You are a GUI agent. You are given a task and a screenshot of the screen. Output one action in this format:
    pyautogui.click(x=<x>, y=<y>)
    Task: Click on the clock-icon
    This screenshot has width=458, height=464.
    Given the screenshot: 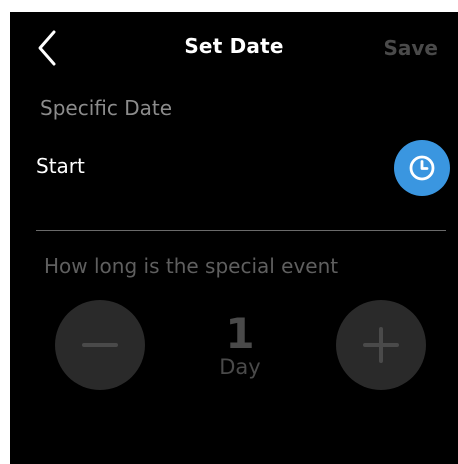 What is the action you would take?
    pyautogui.click(x=422, y=168)
    